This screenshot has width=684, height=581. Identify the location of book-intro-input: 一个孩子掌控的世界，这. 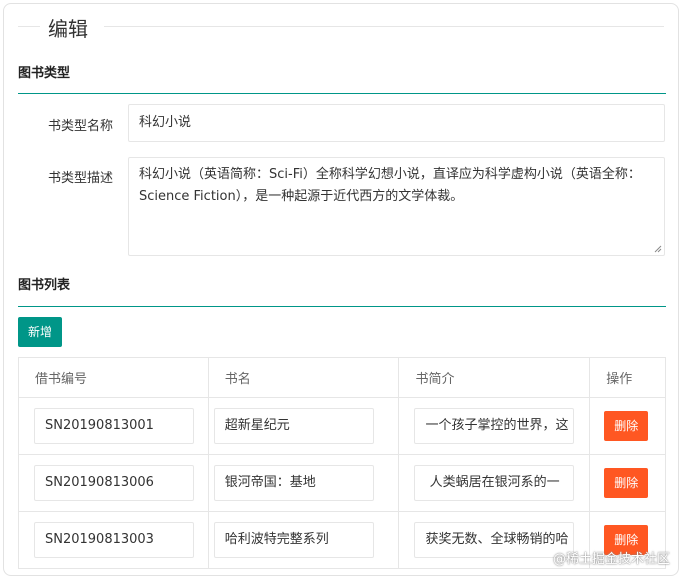
(494, 426).